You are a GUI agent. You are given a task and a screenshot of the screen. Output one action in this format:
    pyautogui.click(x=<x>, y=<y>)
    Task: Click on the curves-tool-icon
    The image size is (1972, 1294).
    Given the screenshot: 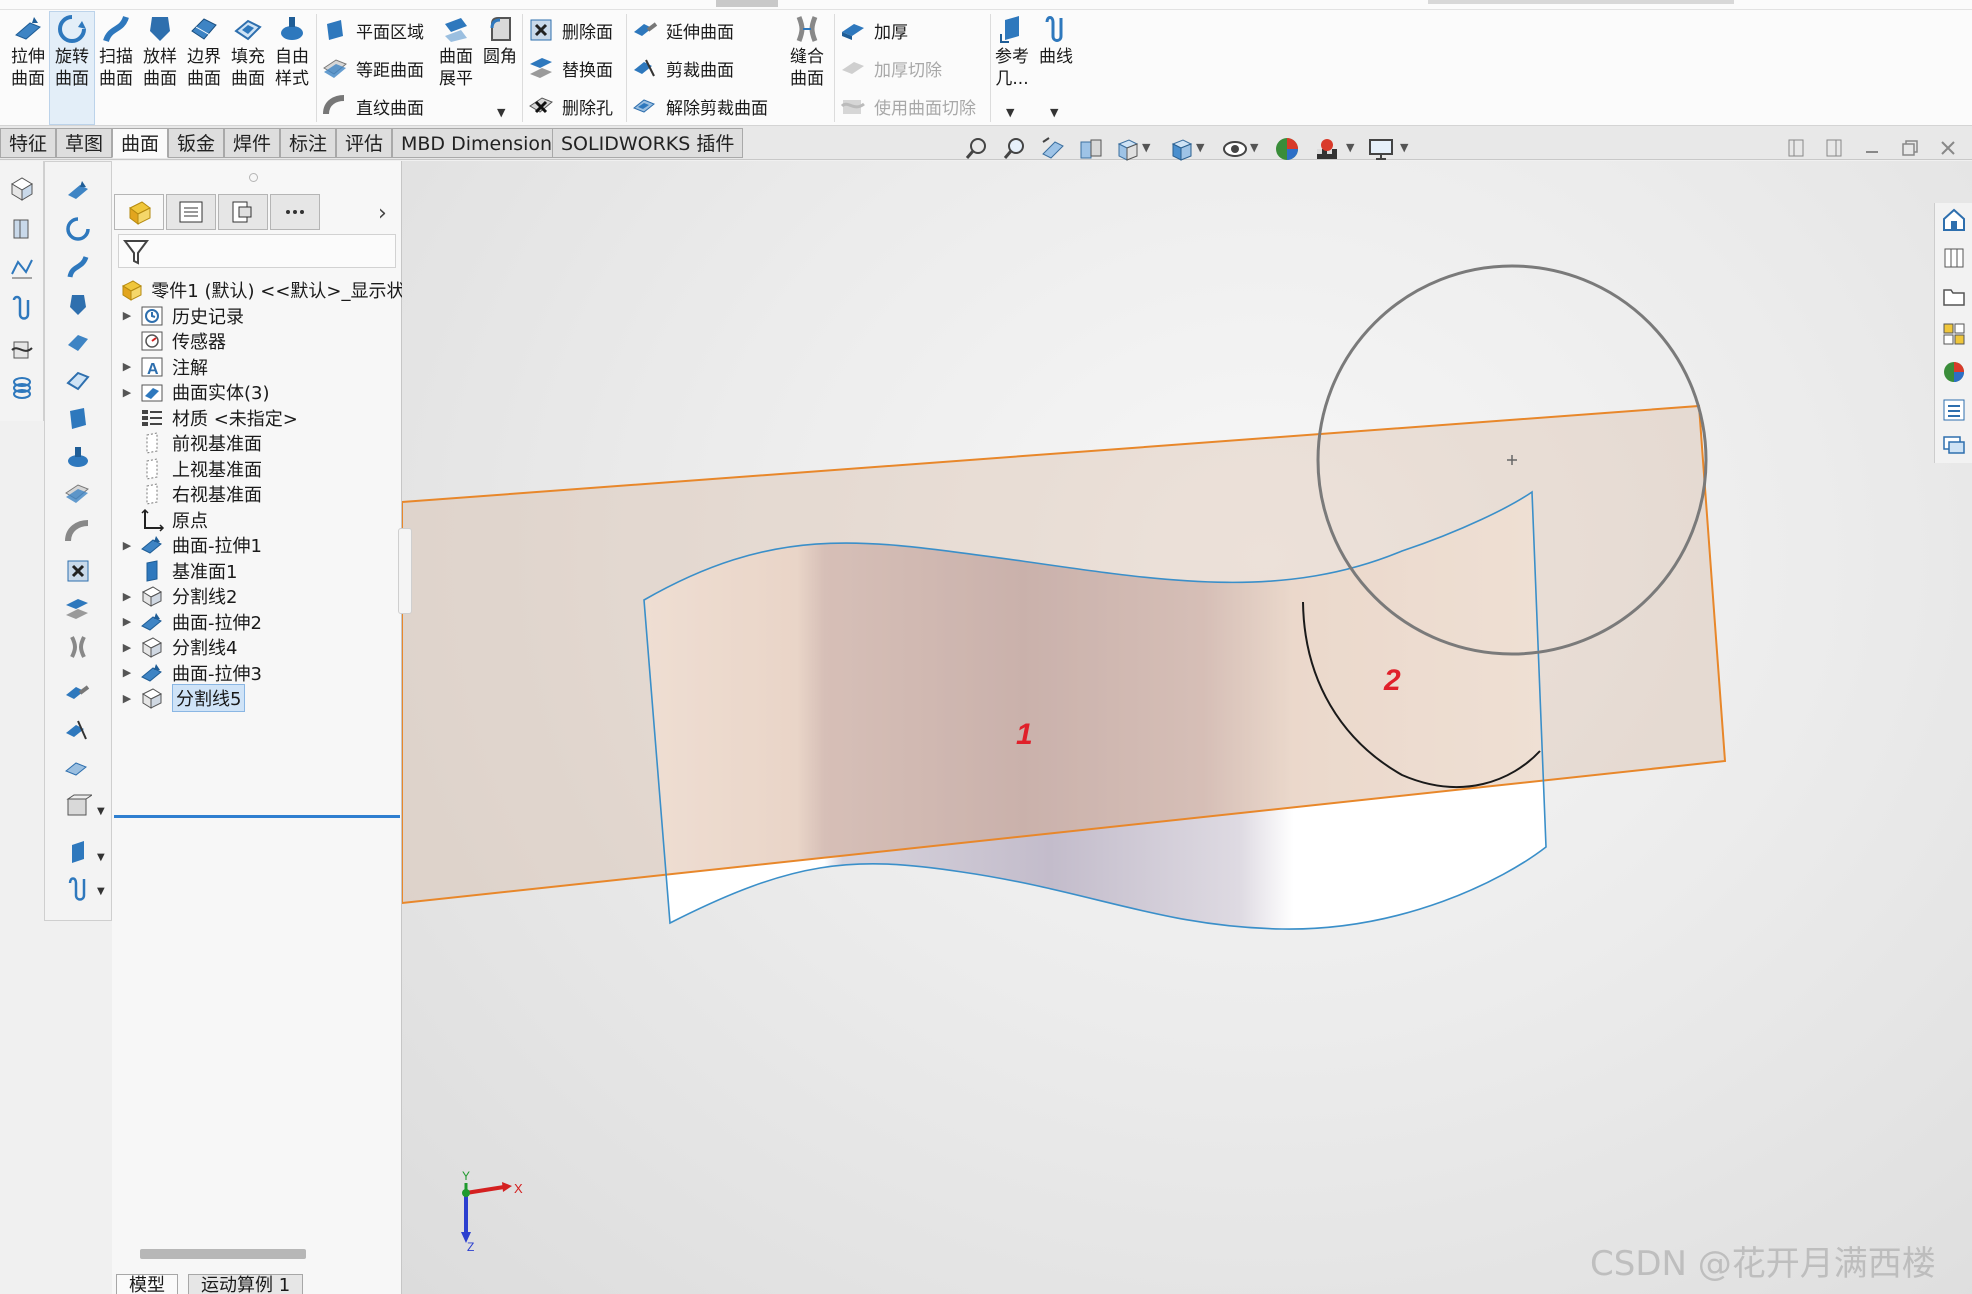 What is the action you would take?
    pyautogui.click(x=78, y=889)
    